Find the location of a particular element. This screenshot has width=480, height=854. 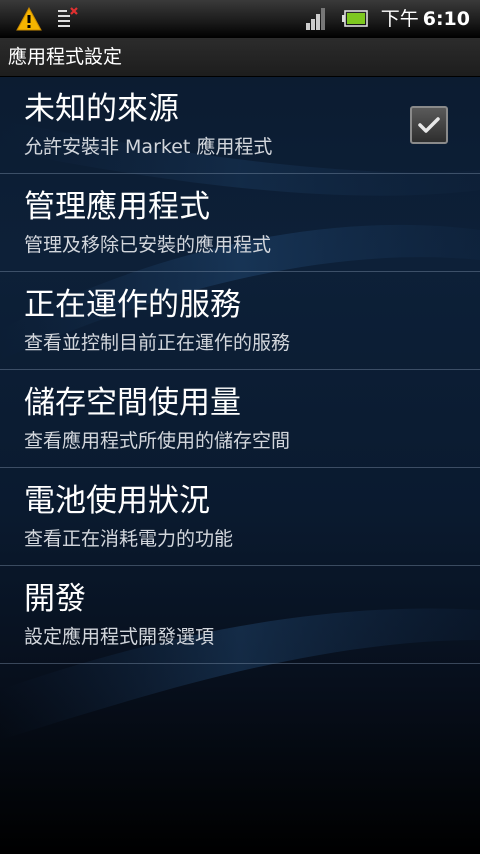

signal-icon is located at coordinates (315, 19).